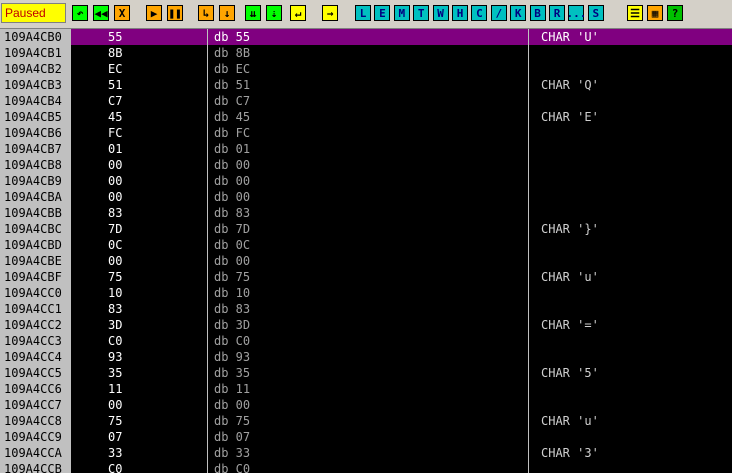  I want to click on address-cell: 109A4CC6, so click(35, 389).